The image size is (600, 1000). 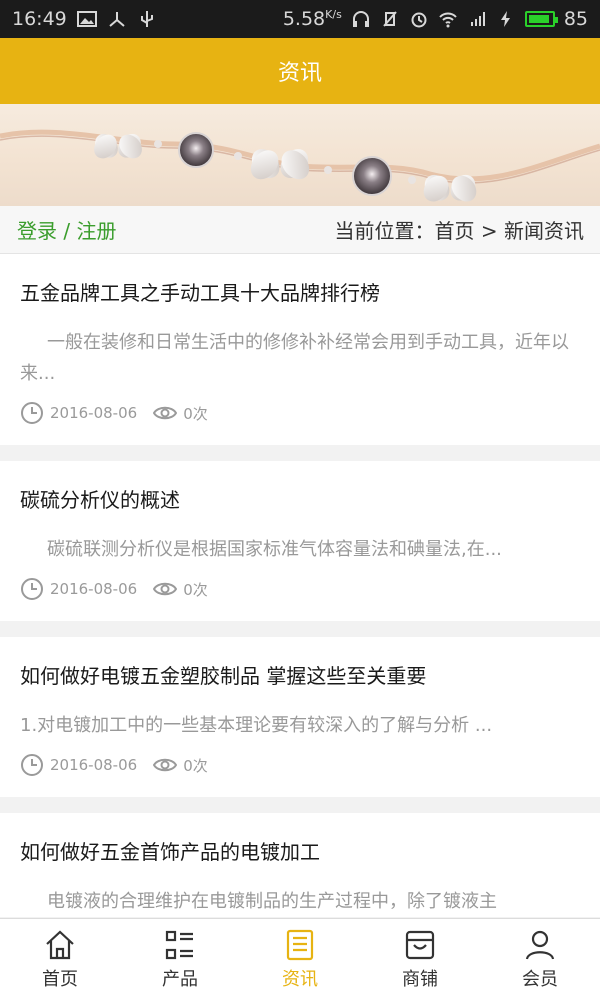 I want to click on network-speed: 5.58K/s, so click(x=312, y=19).